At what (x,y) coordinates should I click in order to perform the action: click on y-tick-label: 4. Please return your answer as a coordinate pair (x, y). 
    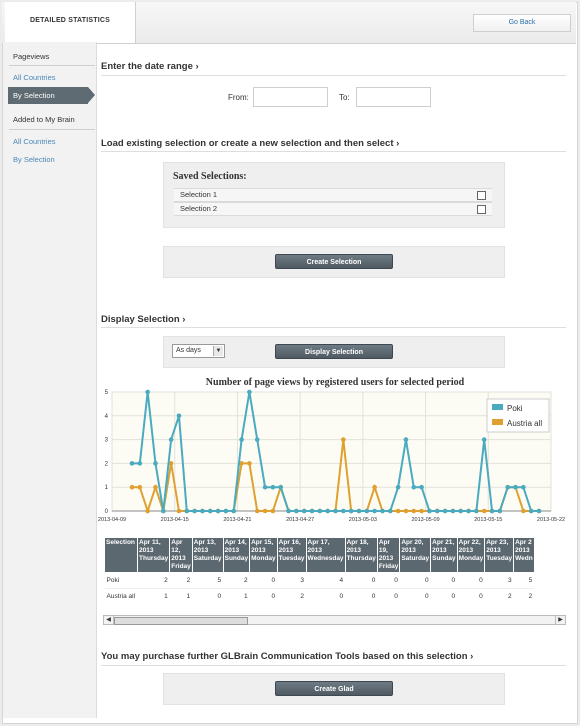
    Looking at the image, I should click on (107, 417).